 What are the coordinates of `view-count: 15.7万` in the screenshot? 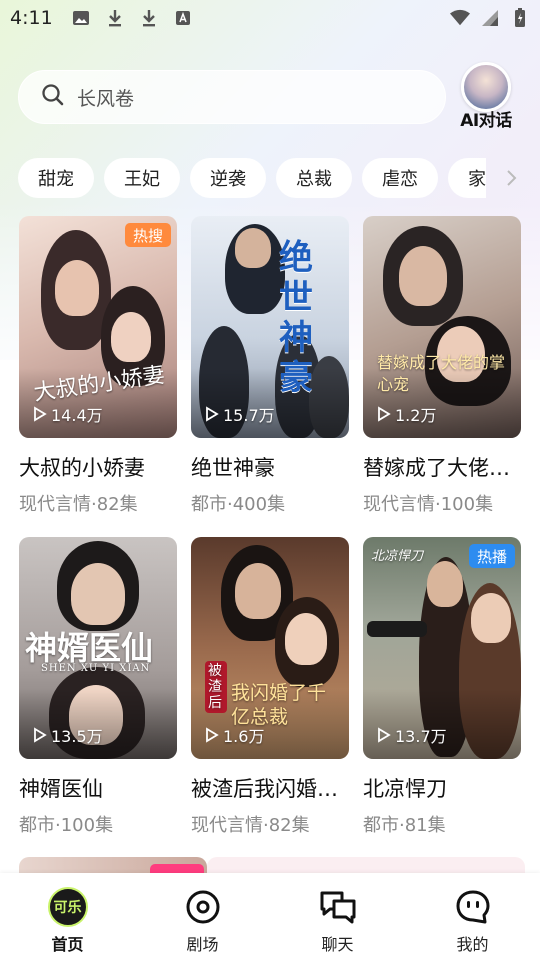 It's located at (240, 414).